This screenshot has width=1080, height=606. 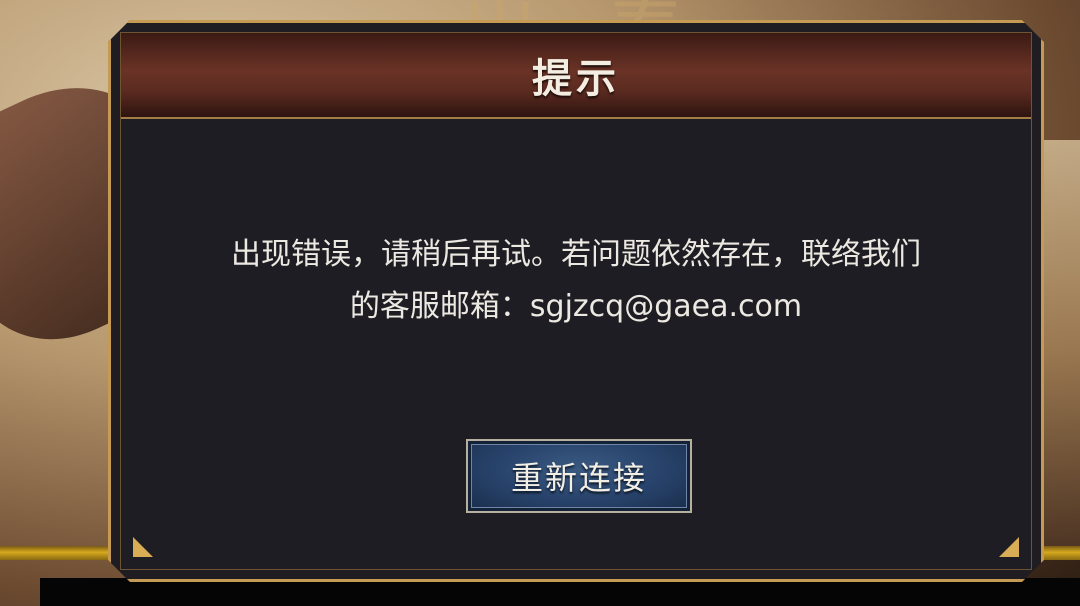 What do you see at coordinates (143, 547) in the screenshot?
I see `corner-ornament-bottom-left-icon` at bounding box center [143, 547].